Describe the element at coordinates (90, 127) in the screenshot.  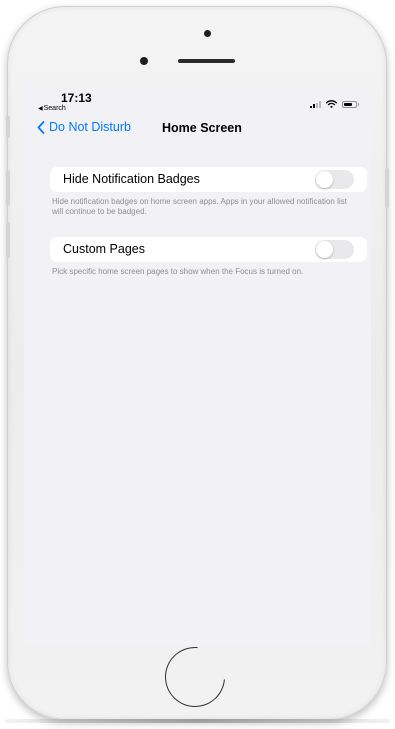
I see `back-button-label: Do Not Disturb` at that location.